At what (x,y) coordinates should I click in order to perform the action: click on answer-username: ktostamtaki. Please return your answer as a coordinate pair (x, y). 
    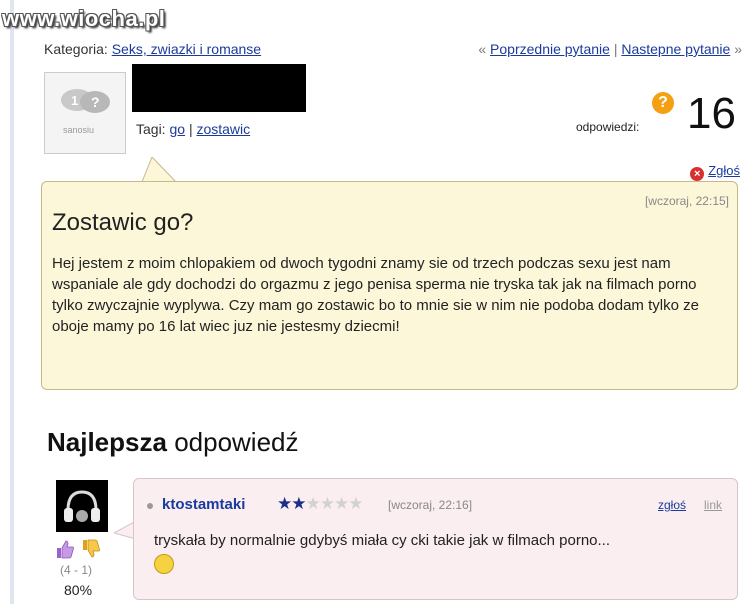
    Looking at the image, I should click on (203, 504).